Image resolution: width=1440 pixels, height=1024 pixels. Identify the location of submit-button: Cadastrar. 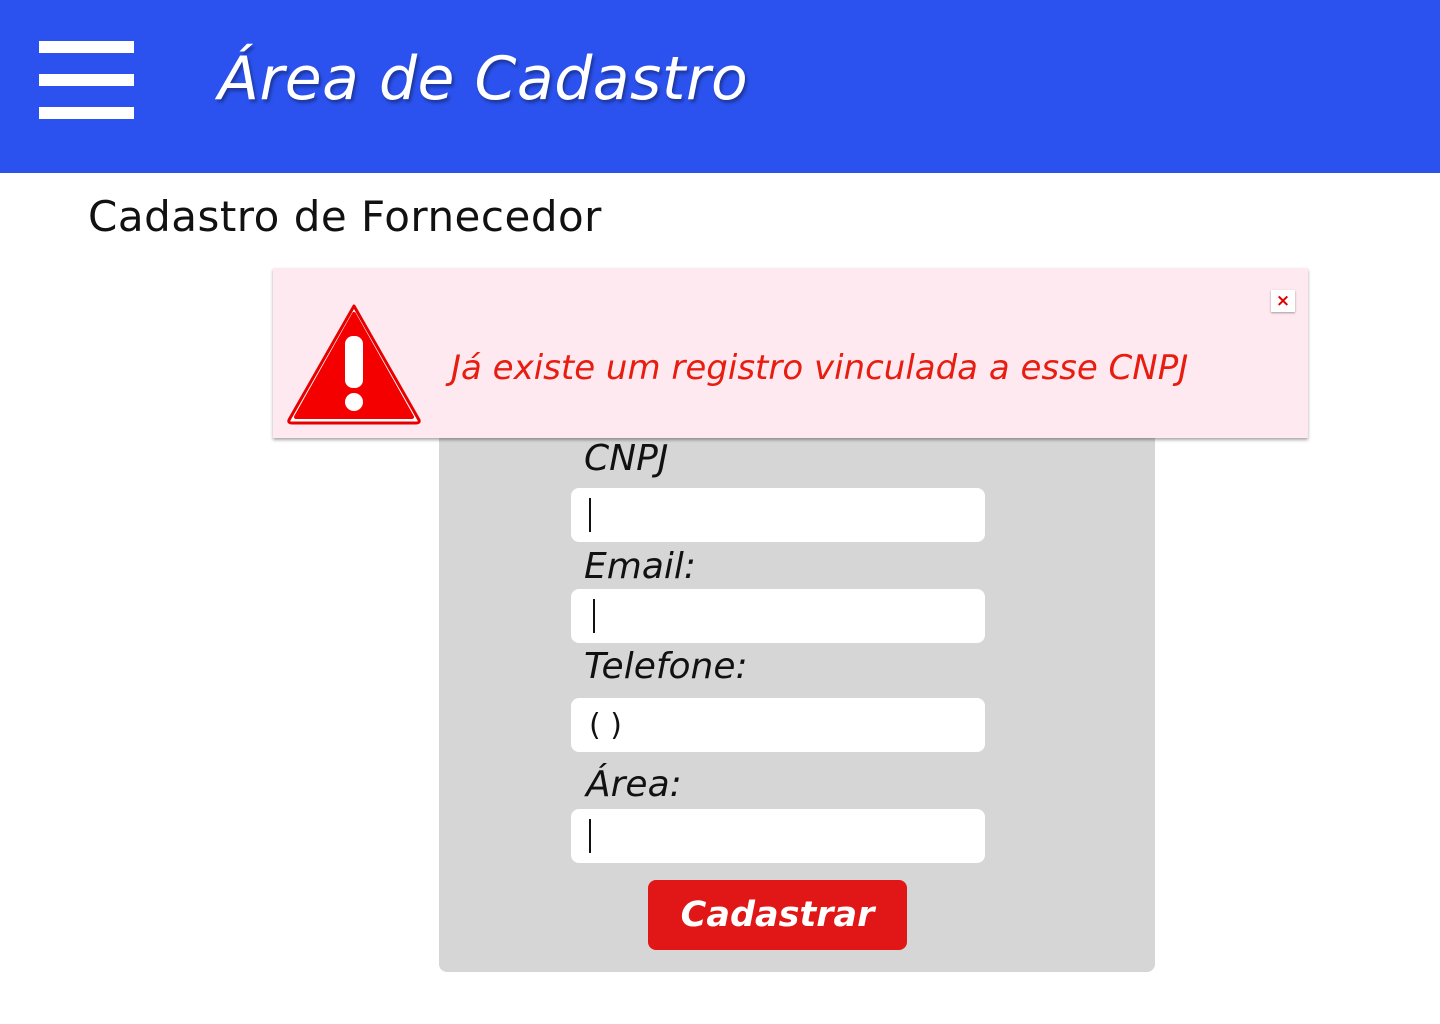
(777, 915).